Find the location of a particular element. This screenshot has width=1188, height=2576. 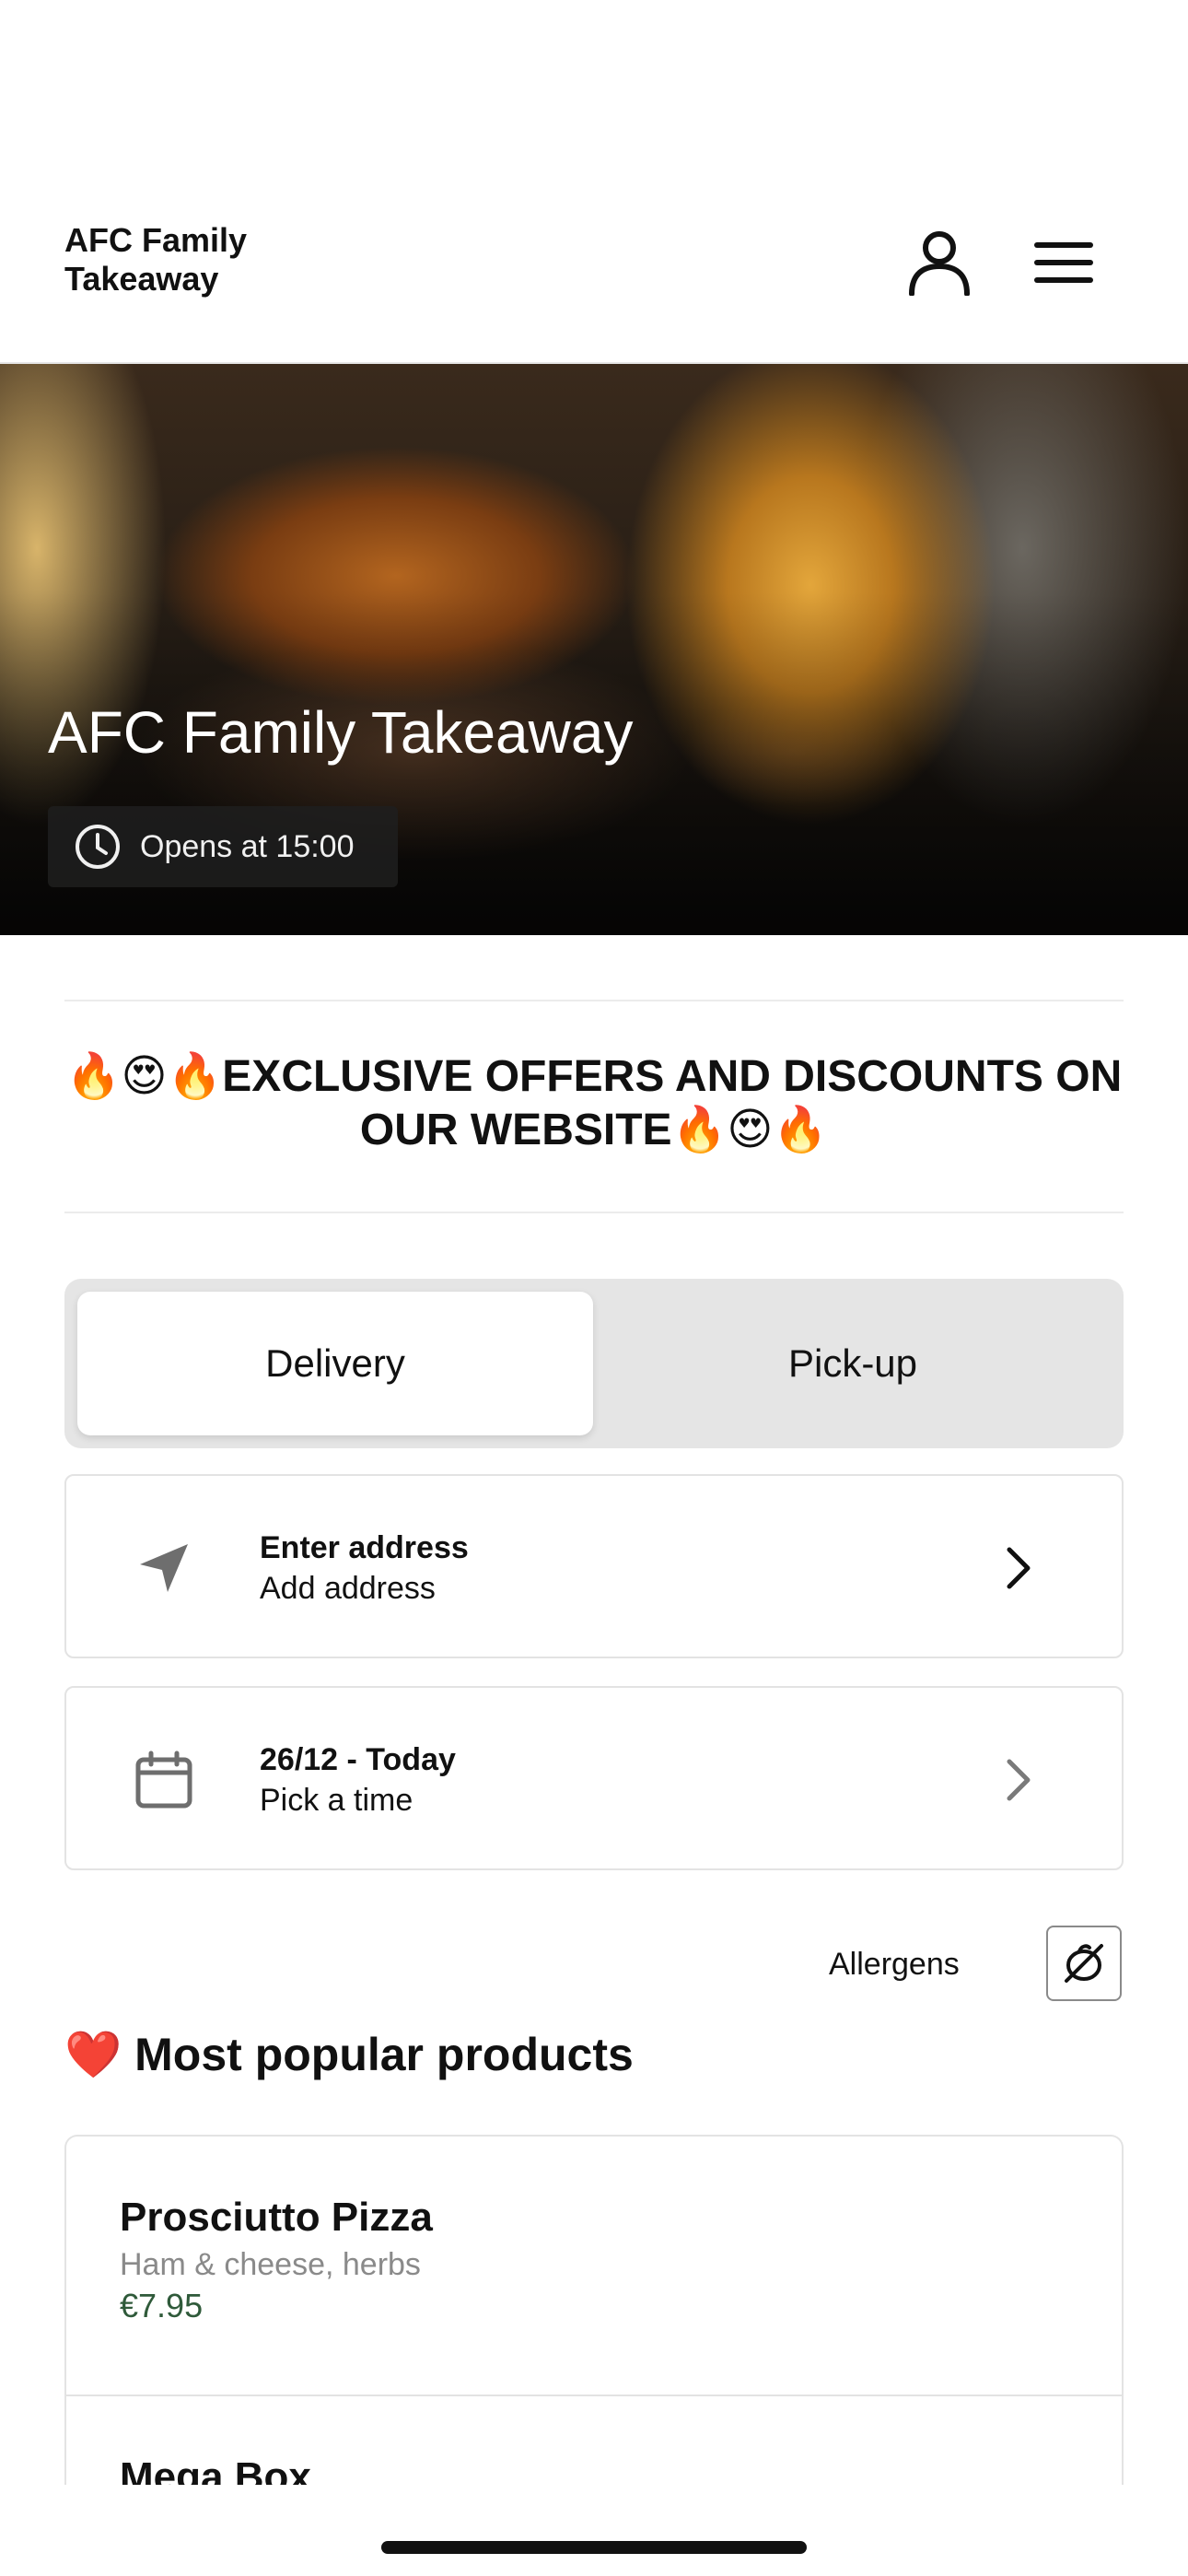

delivery-tab: Delivery is located at coordinates (335, 1363).